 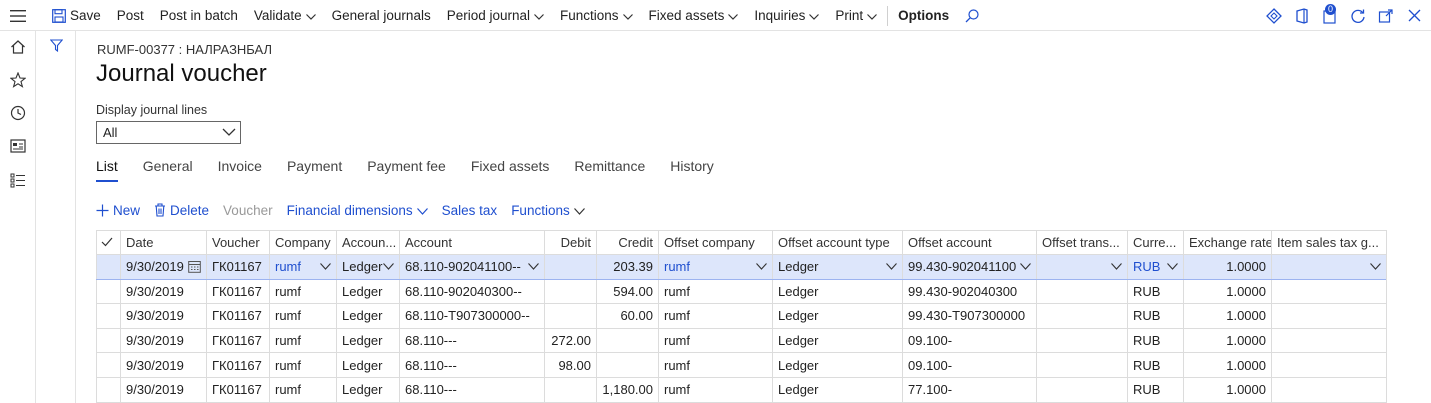 I want to click on recent-clock-icon, so click(x=18, y=113).